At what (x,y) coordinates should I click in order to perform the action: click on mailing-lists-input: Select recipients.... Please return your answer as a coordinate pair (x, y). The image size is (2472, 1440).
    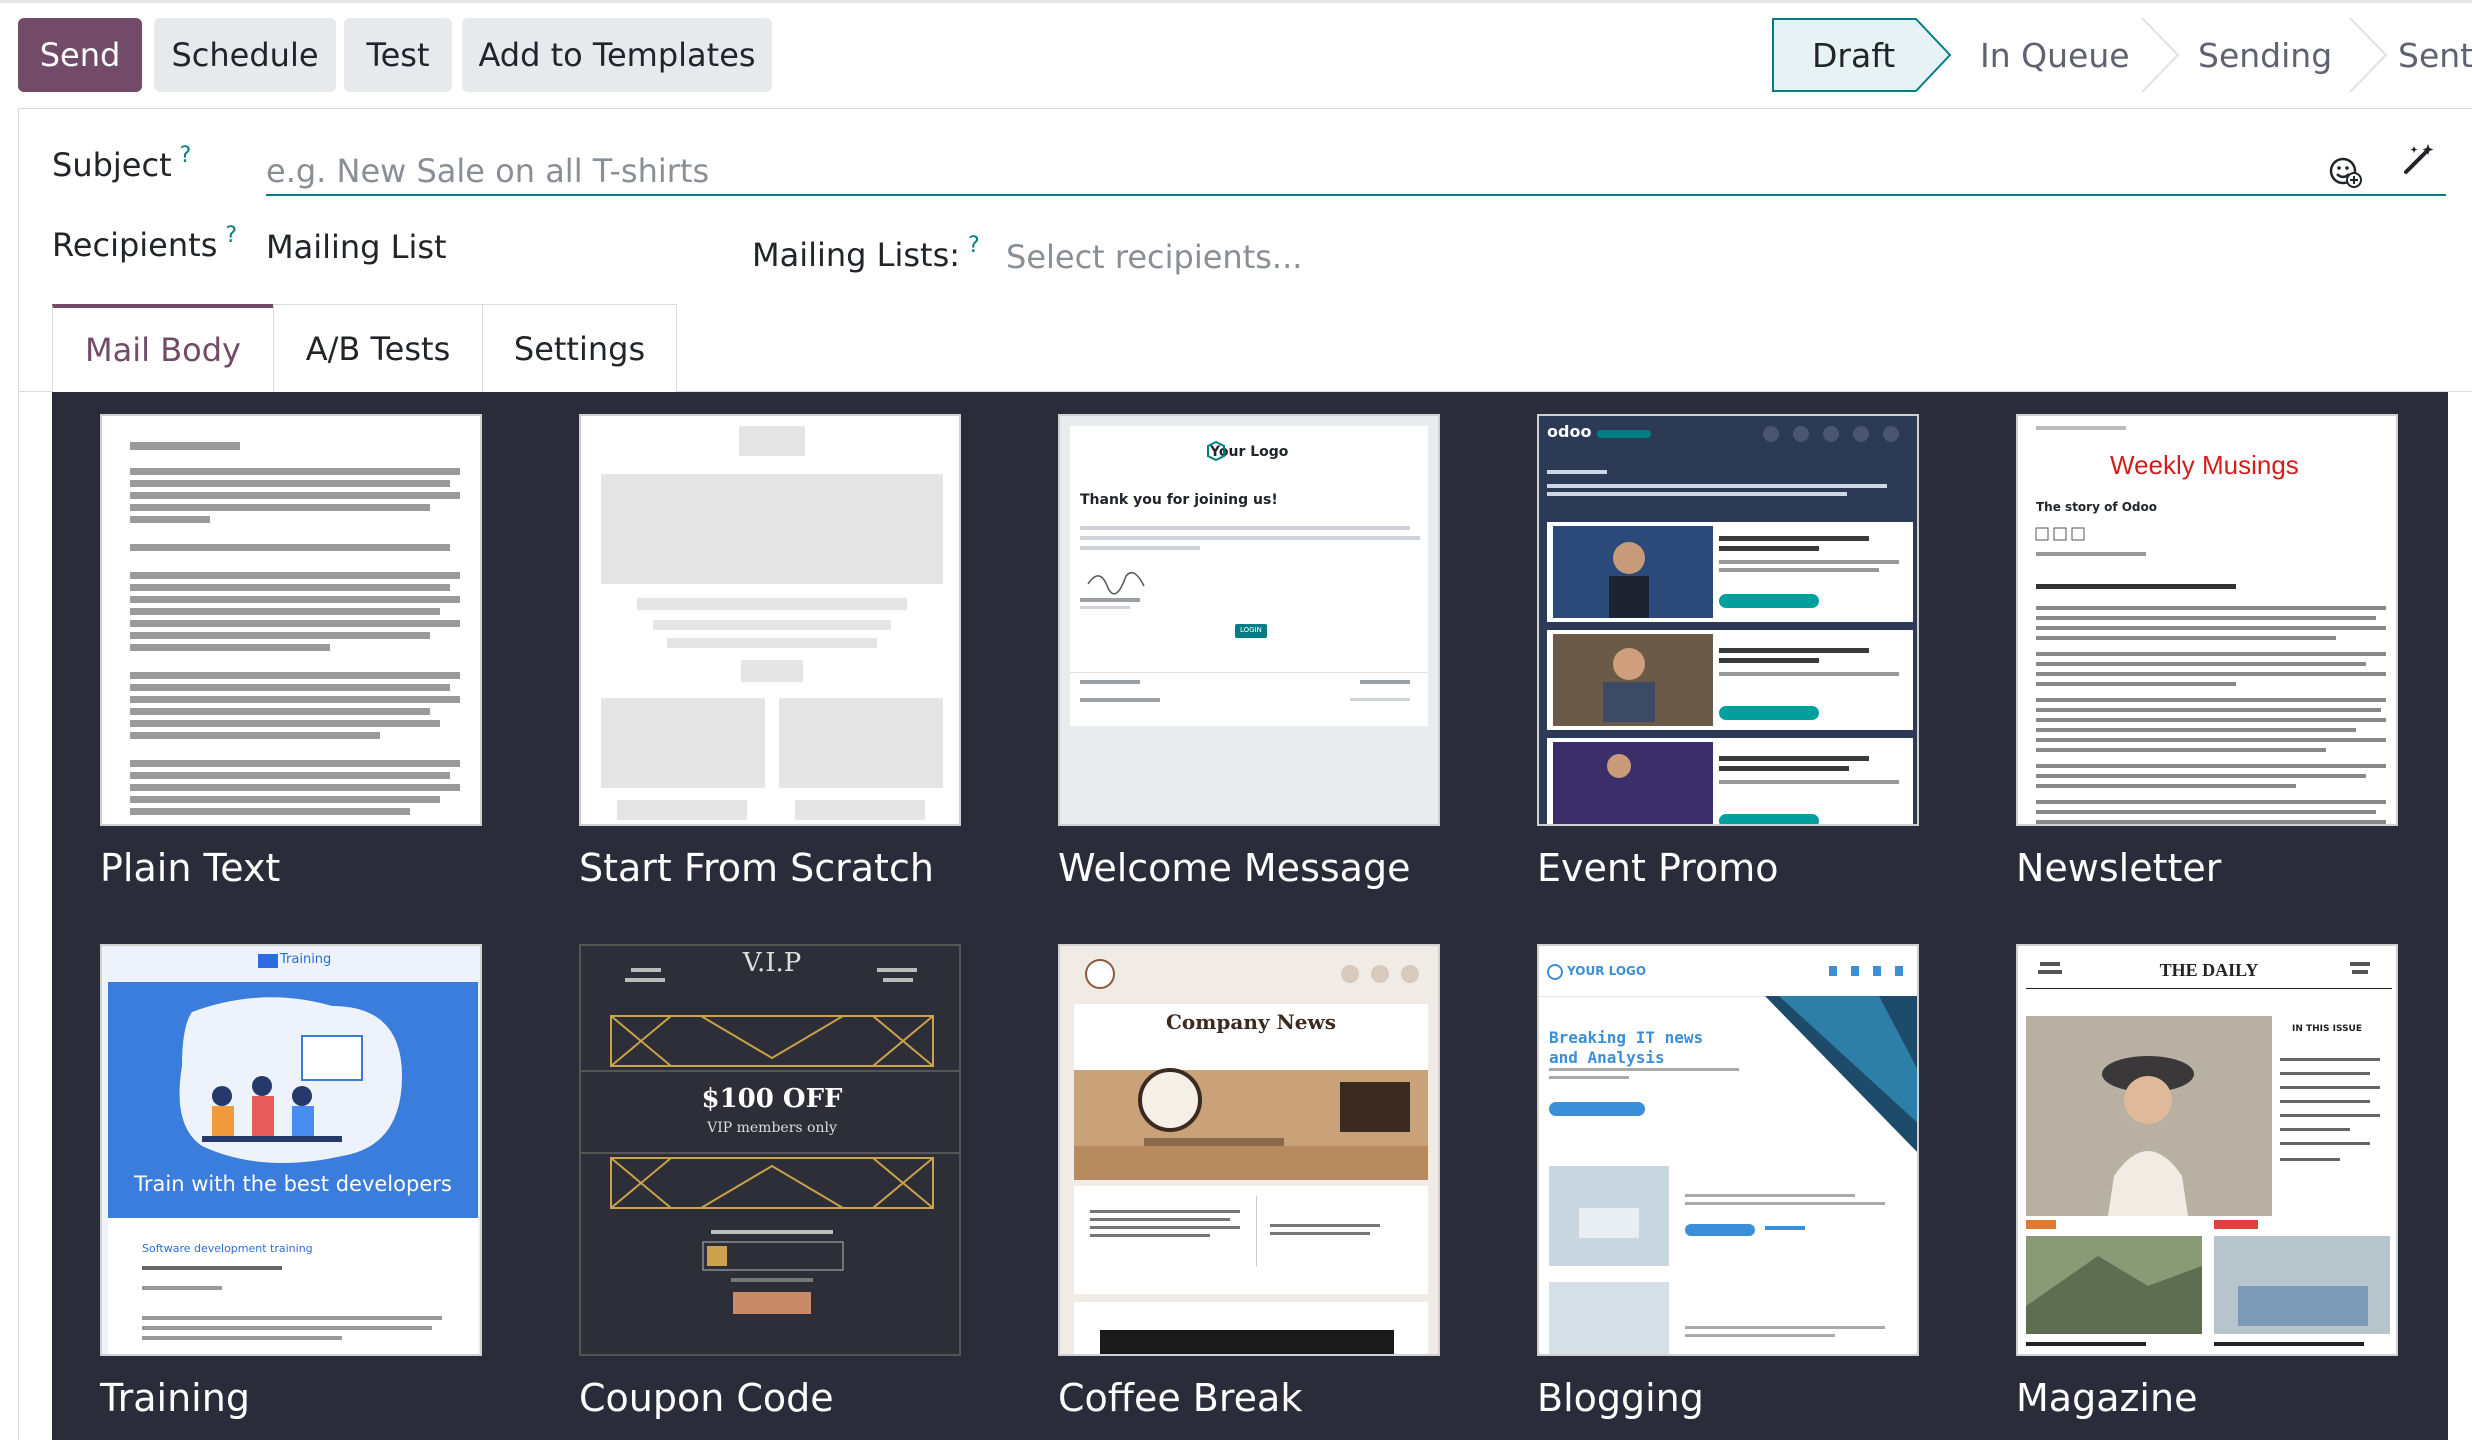
    Looking at the image, I should click on (1154, 257).